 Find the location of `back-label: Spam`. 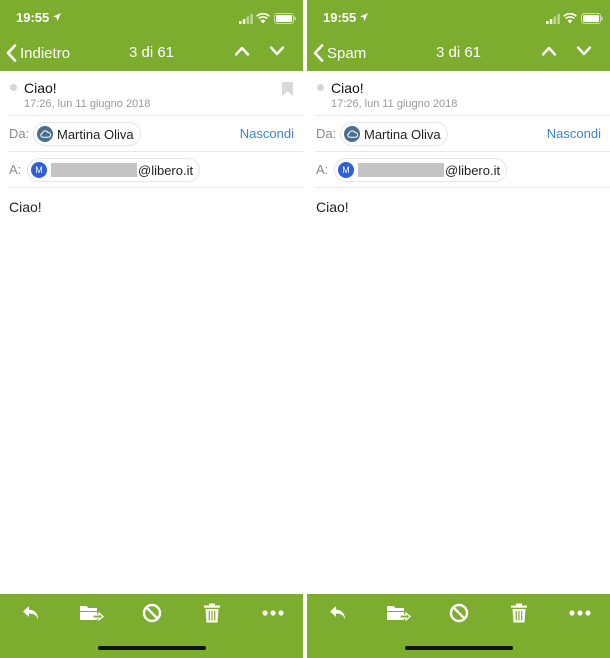

back-label: Spam is located at coordinates (347, 53).